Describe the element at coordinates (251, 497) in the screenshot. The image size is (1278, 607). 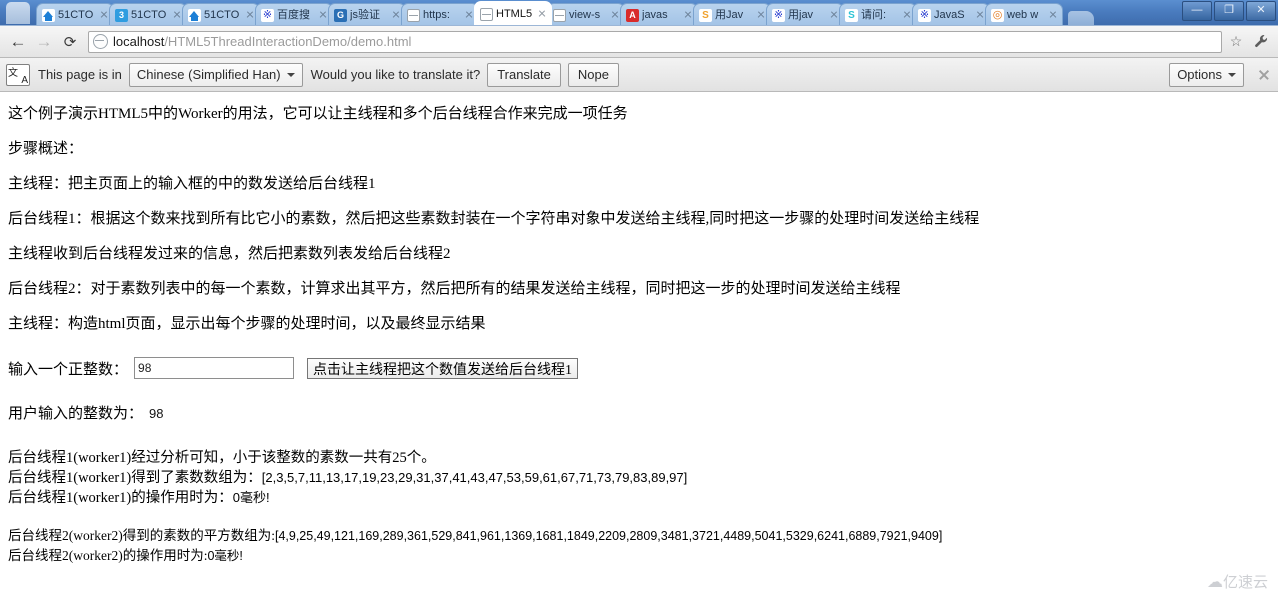
I see `worker1-time-value: 0毫秒!` at that location.